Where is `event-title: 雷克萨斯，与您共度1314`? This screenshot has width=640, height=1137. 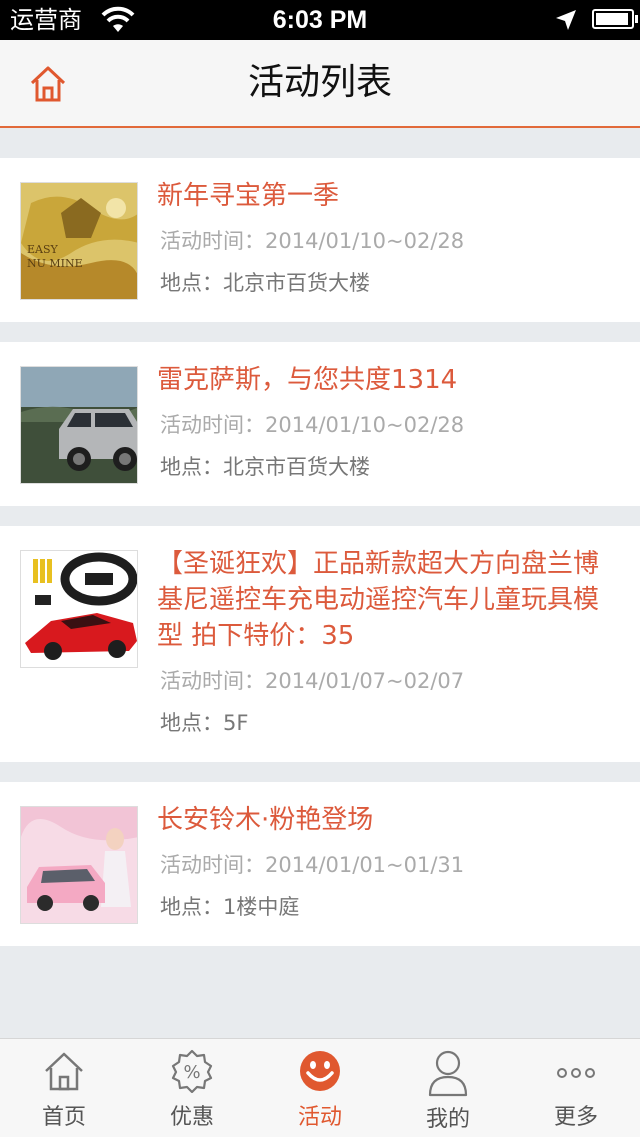 event-title: 雷克萨斯，与您共度1314 is located at coordinates (382, 380).